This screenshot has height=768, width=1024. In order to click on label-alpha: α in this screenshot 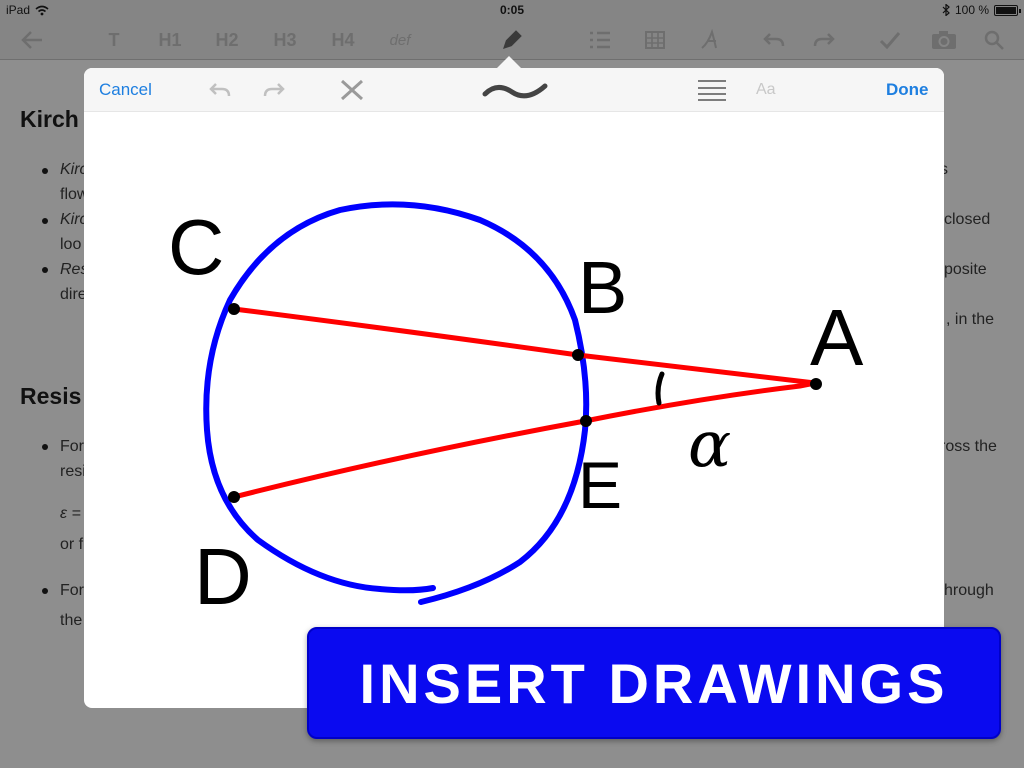, I will do `click(709, 445)`.